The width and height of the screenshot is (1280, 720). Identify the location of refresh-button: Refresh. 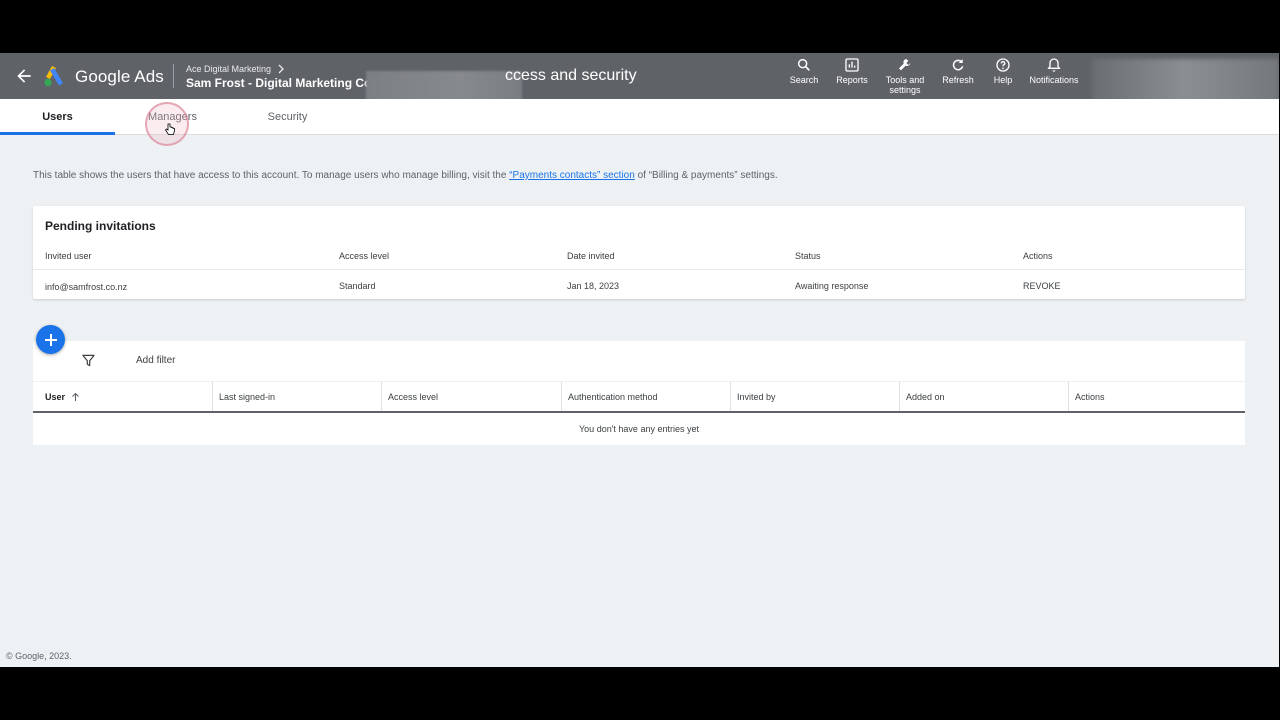
(958, 71).